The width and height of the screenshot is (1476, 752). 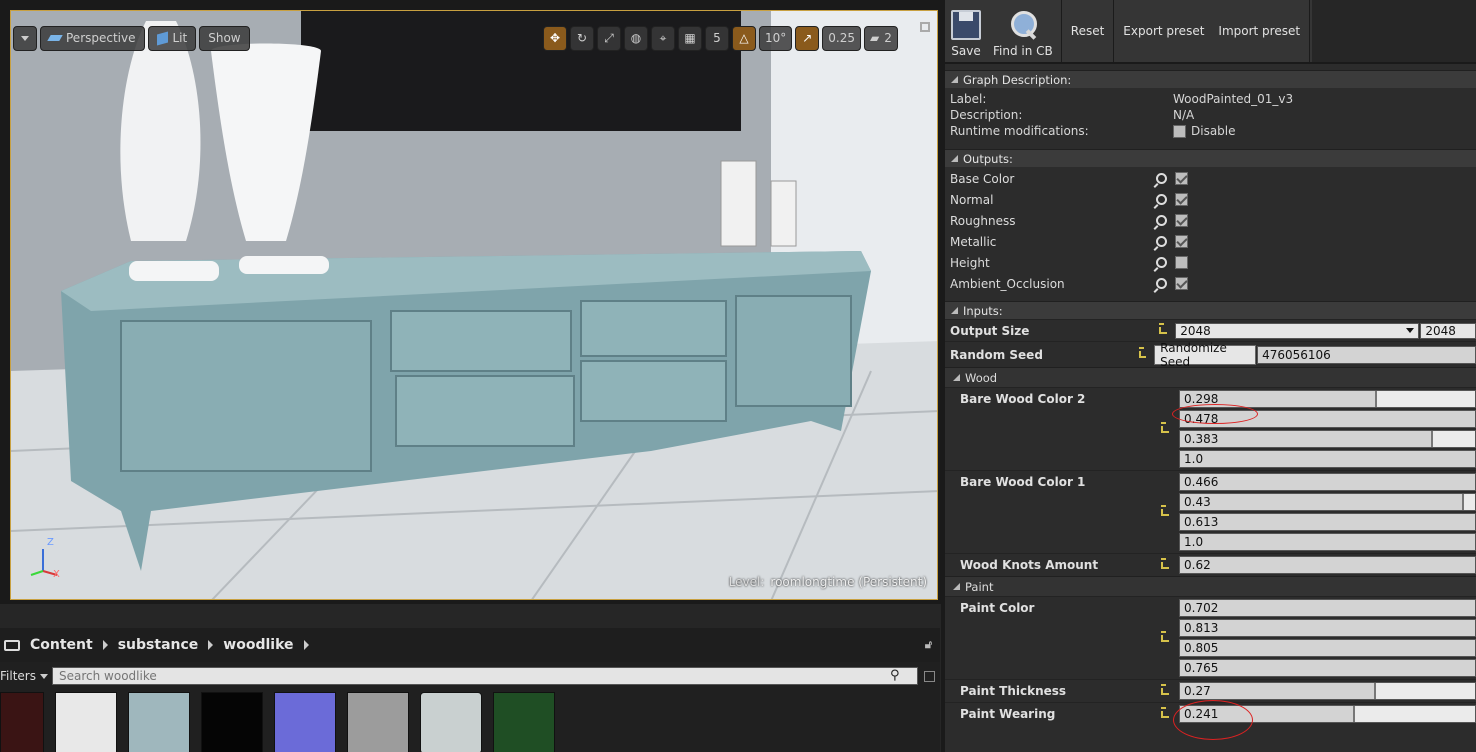 What do you see at coordinates (1327, 522) in the screenshot?
I see `bare1-b-field: 0.613` at bounding box center [1327, 522].